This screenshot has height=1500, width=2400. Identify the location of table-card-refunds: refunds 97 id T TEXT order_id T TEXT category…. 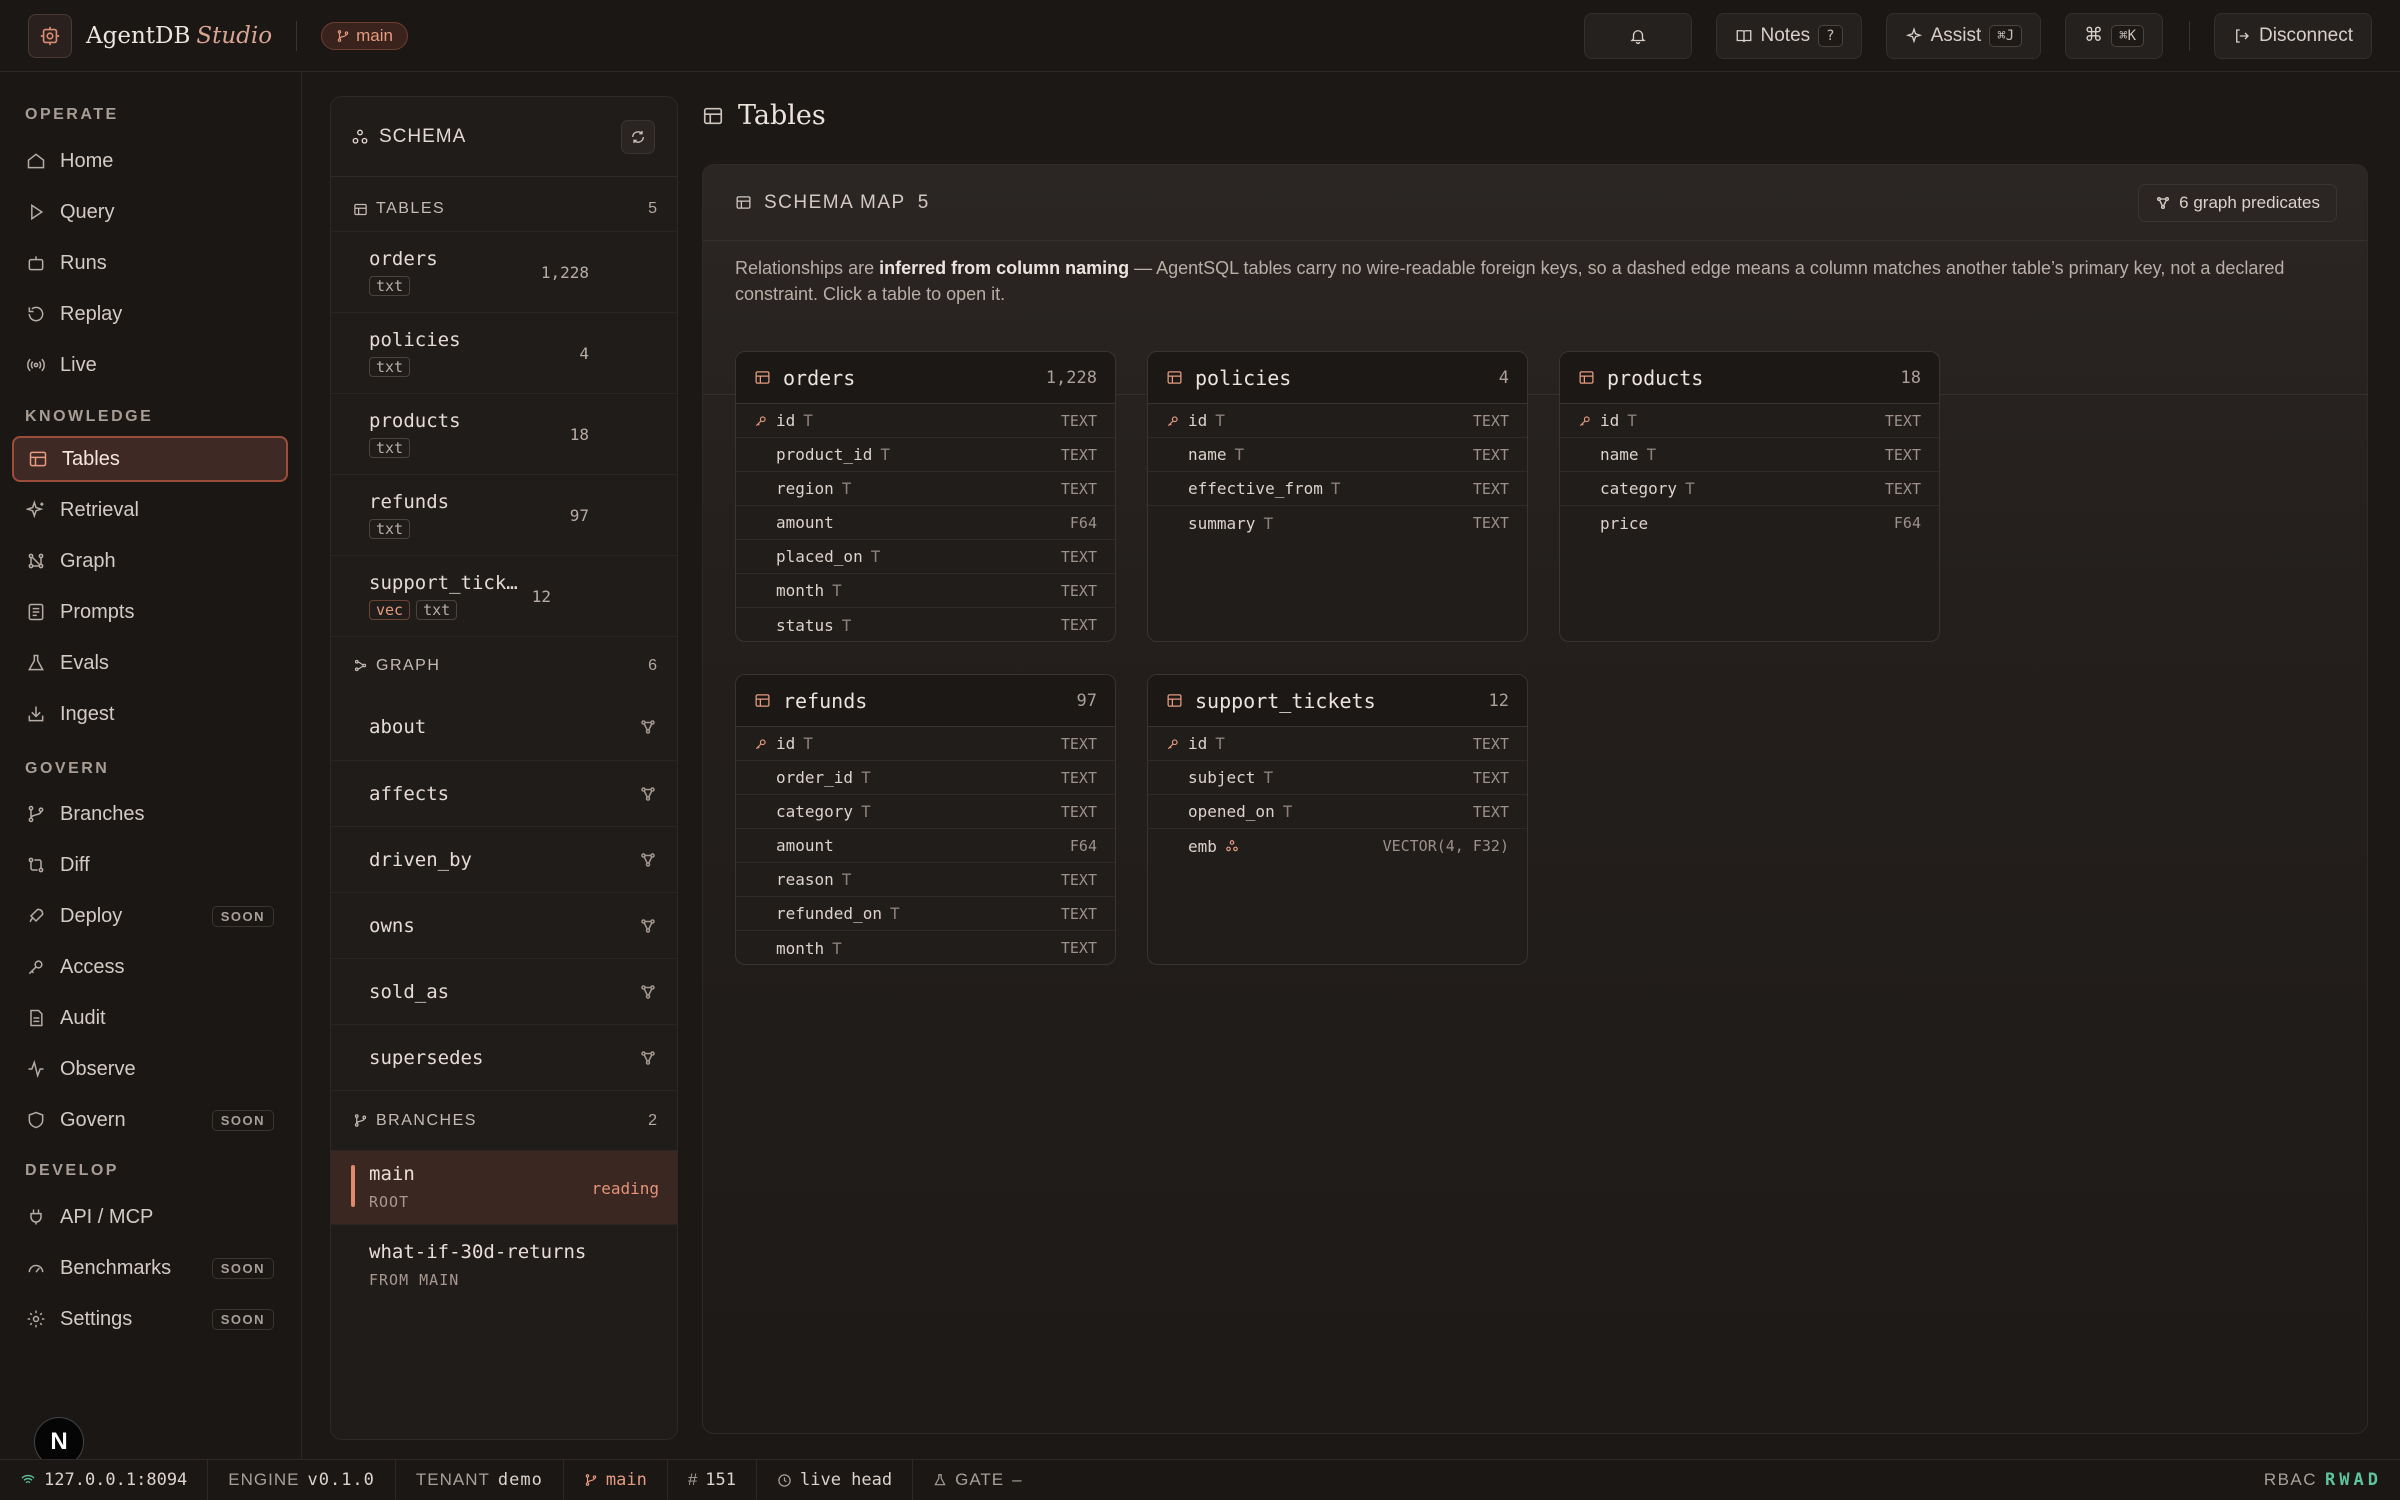
(925, 819).